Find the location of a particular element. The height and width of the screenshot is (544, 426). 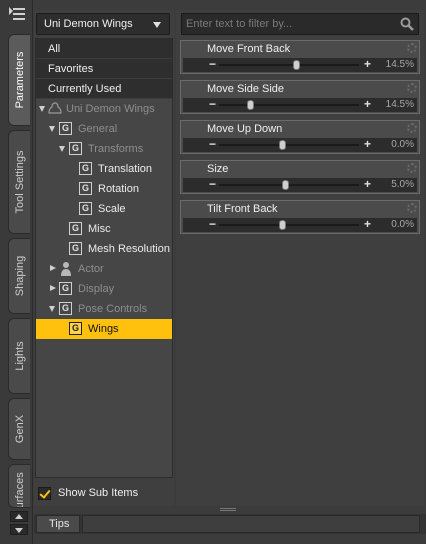

parameter-slider: Size − +5.0% is located at coordinates (300, 177).